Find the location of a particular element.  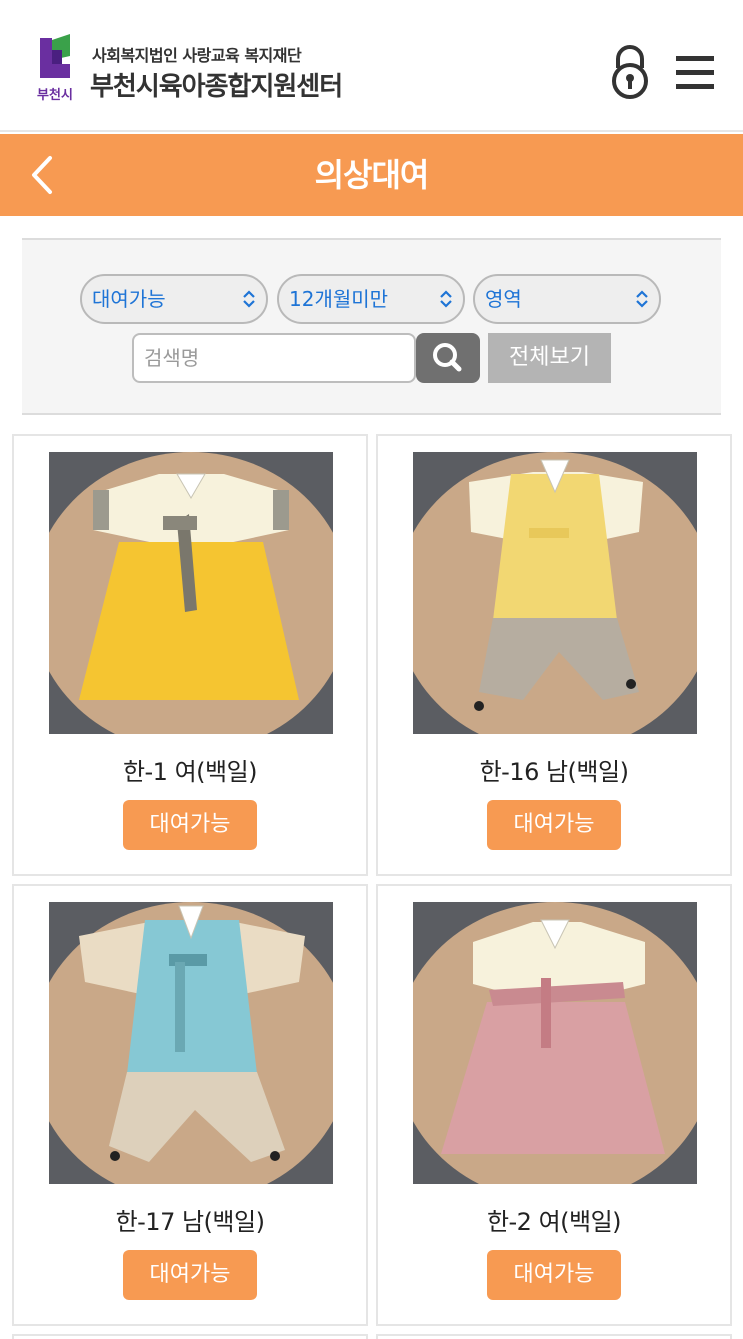

login-button is located at coordinates (630, 72).